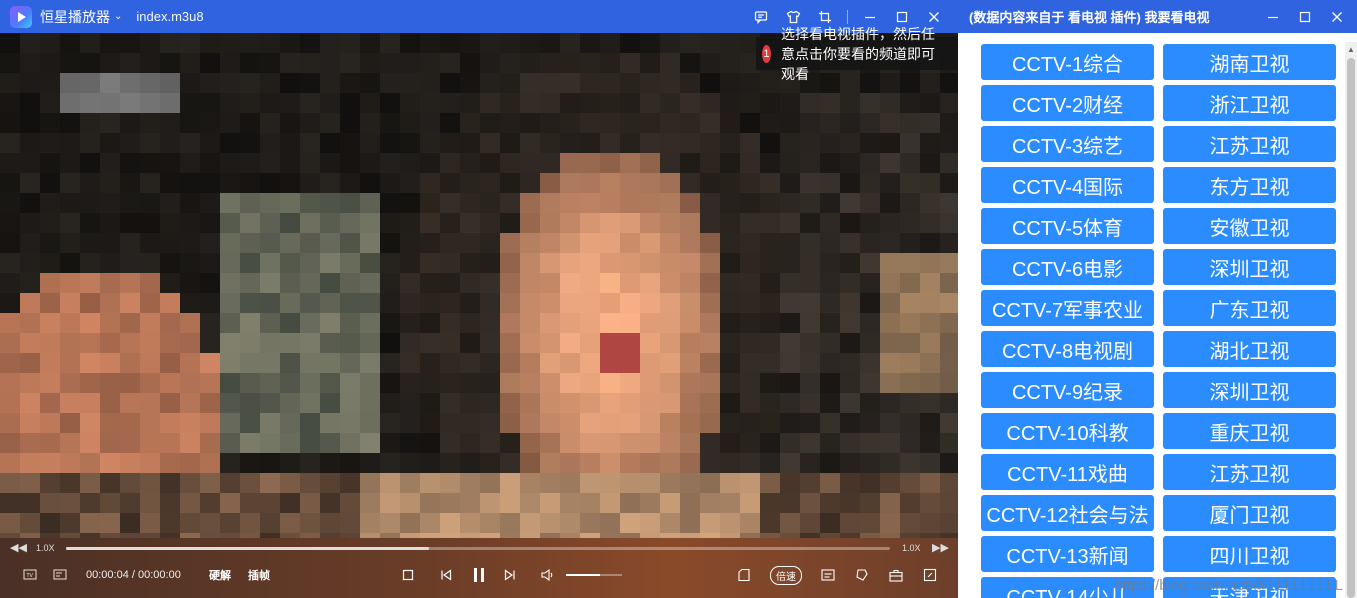 The width and height of the screenshot is (1357, 598). I want to click on channel-button-satellite-3: 江苏卫视, so click(1249, 144).